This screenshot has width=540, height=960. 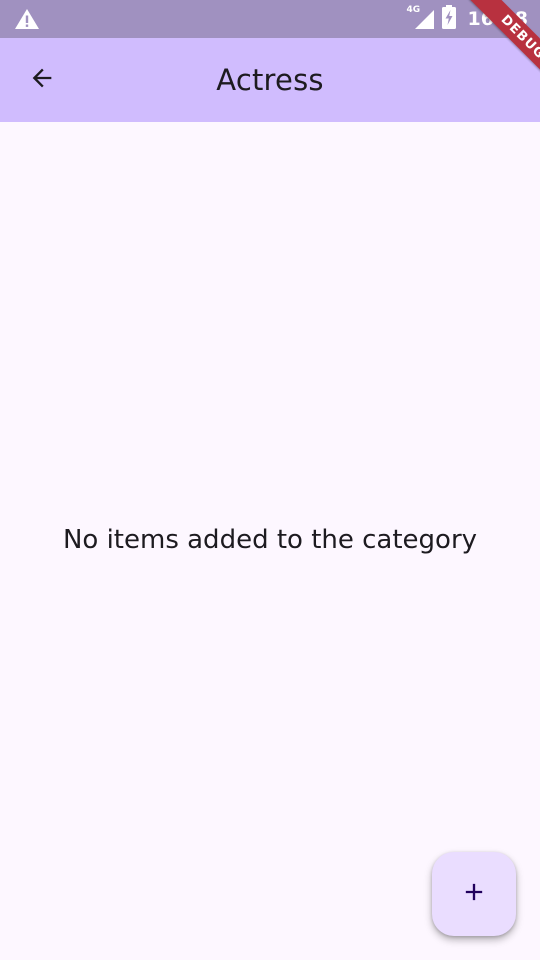 I want to click on add-item-button, so click(x=474, y=894).